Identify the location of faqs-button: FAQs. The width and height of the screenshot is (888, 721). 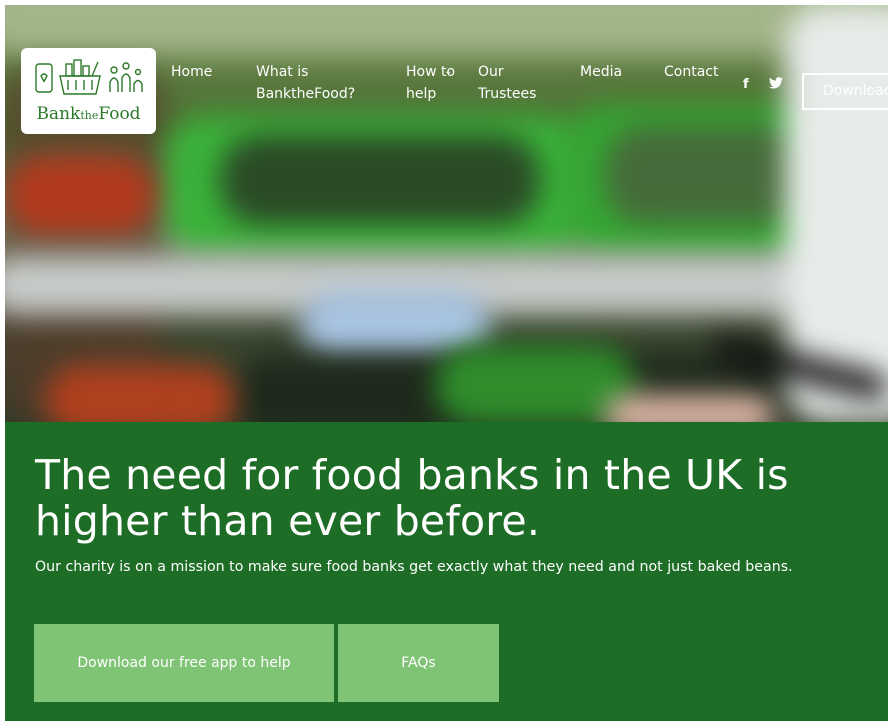
(418, 663).